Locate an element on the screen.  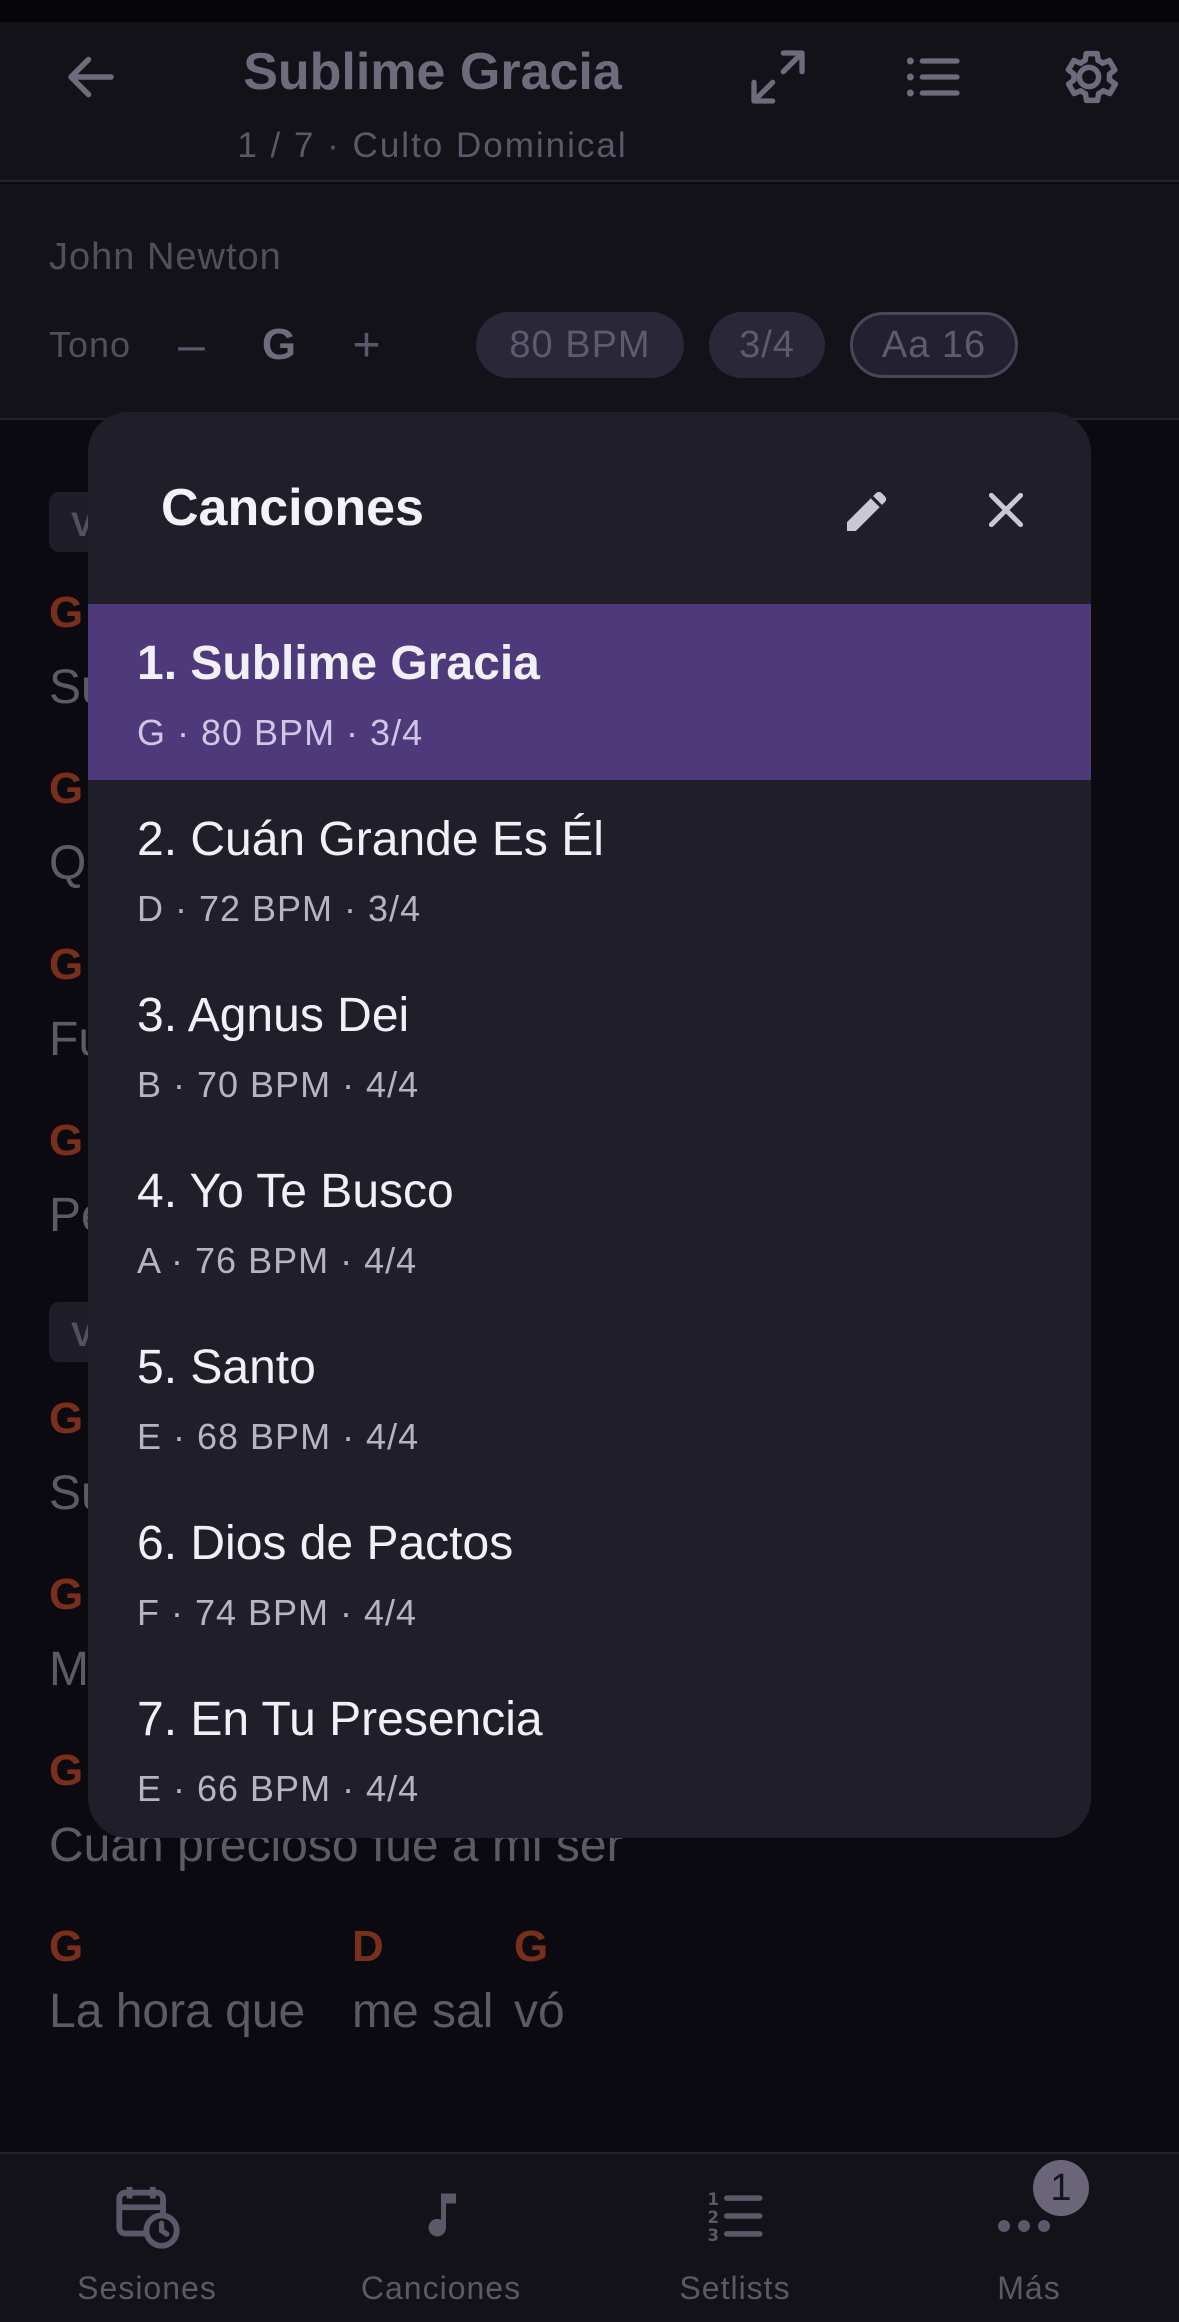
song-info-bar: John Newton Tono – G + 80 BPM 3/4 Aa 16 is located at coordinates (589, 302).